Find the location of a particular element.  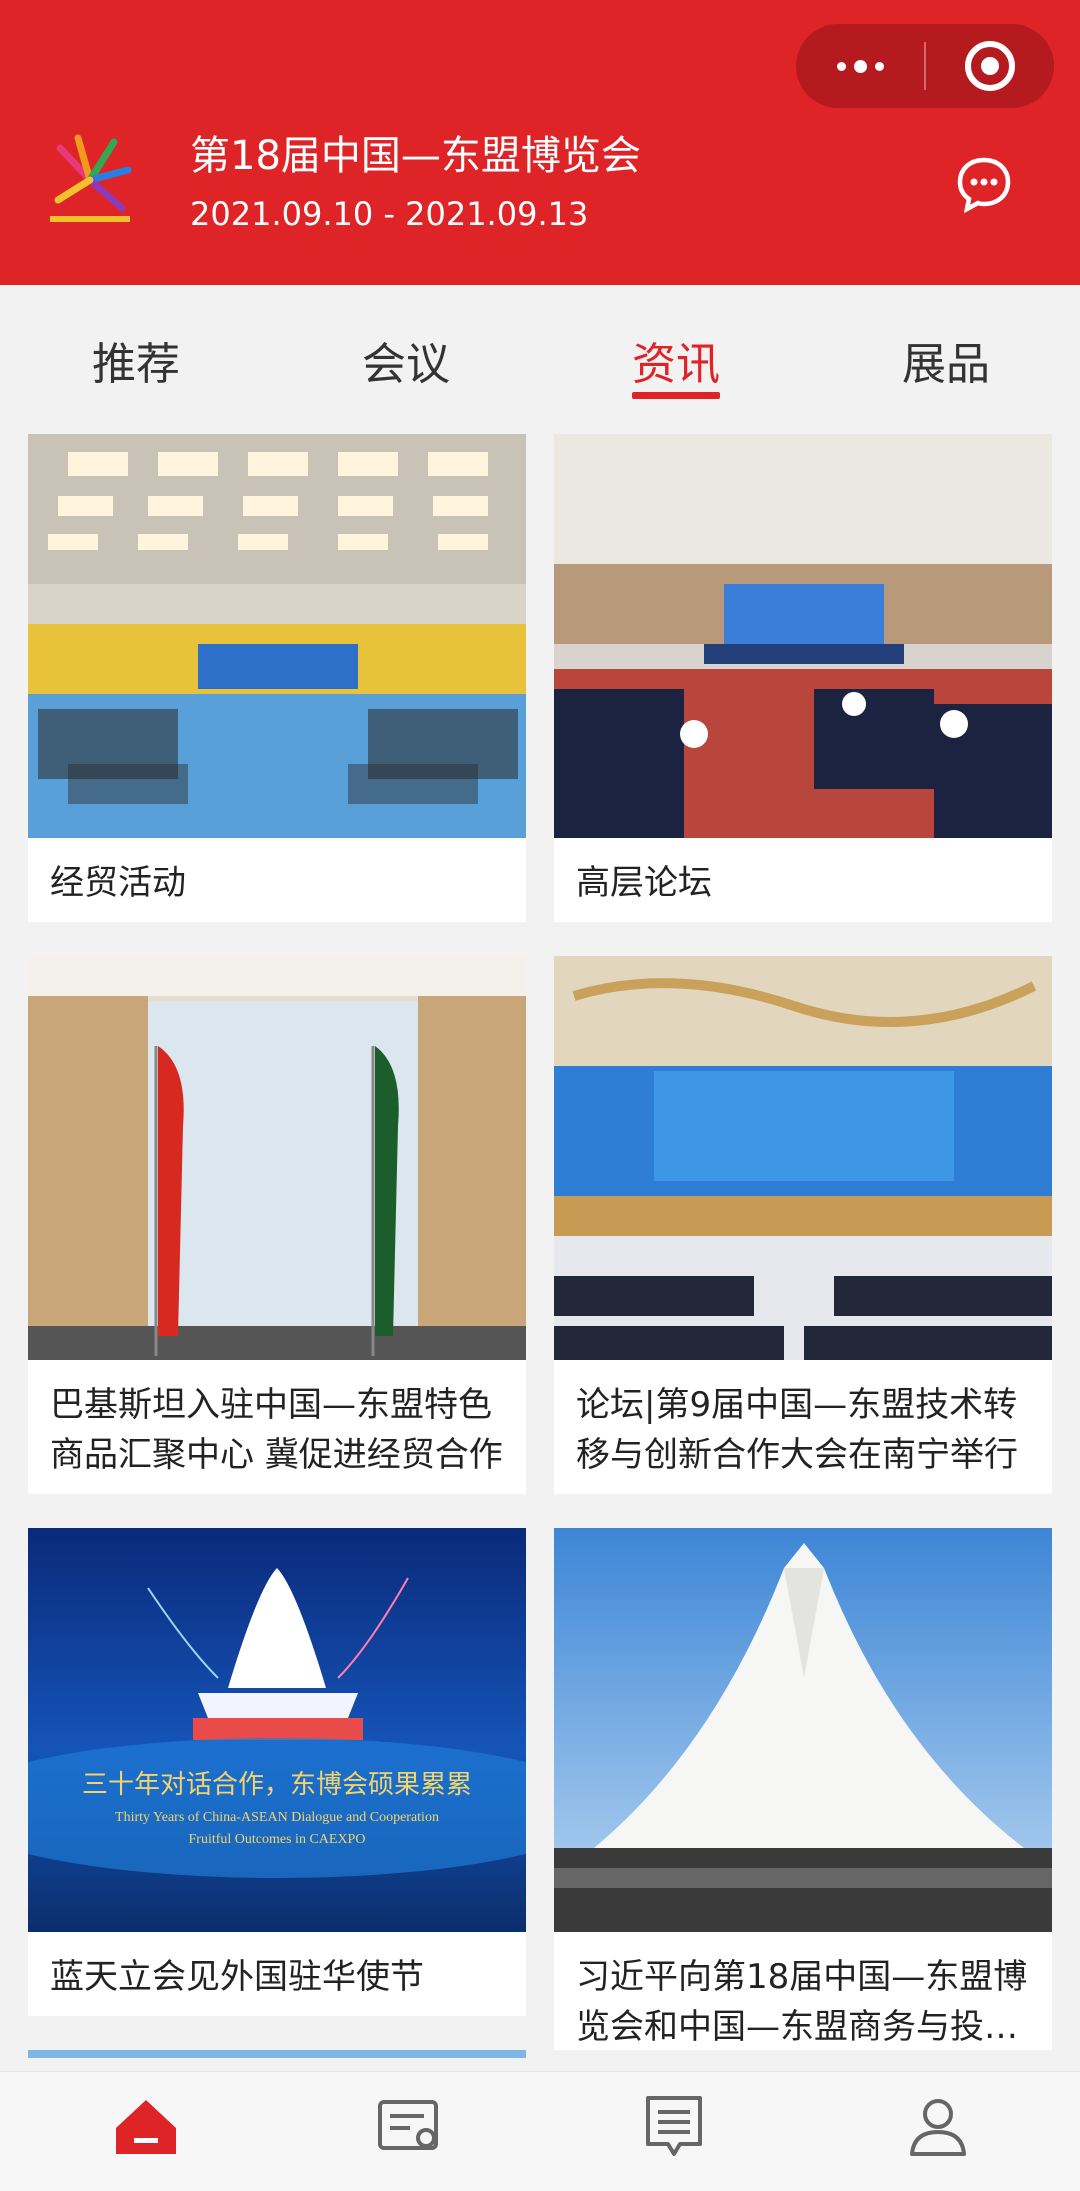

chat-bubble-icon is located at coordinates (984, 184).